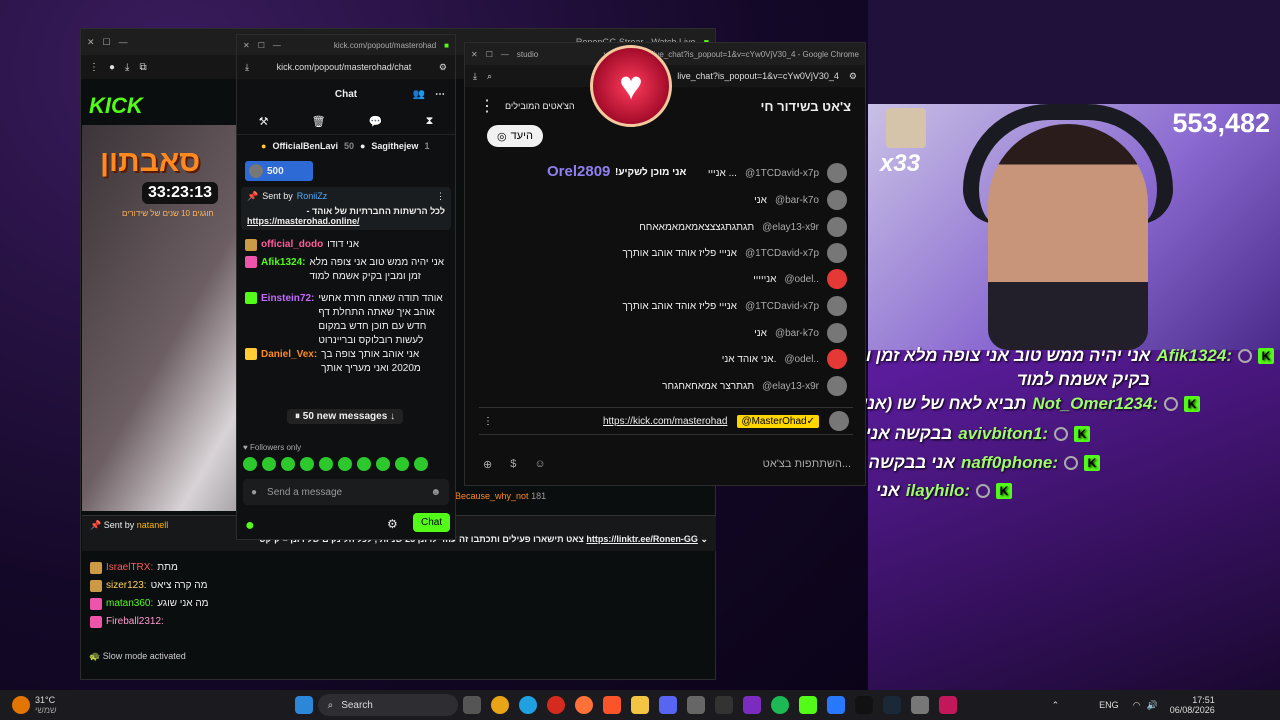 This screenshot has height=720, width=1280. Describe the element at coordinates (471, 705) in the screenshot. I see `task-view-icon` at that location.